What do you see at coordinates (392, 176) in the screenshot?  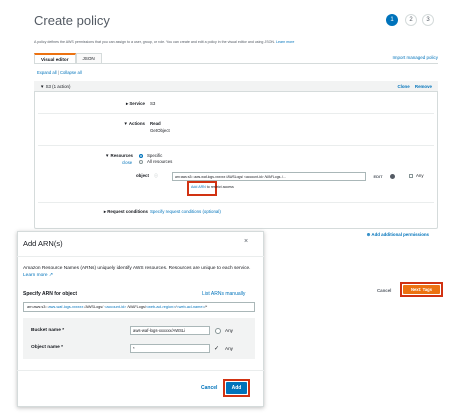 I see `remove-arn-icon` at bounding box center [392, 176].